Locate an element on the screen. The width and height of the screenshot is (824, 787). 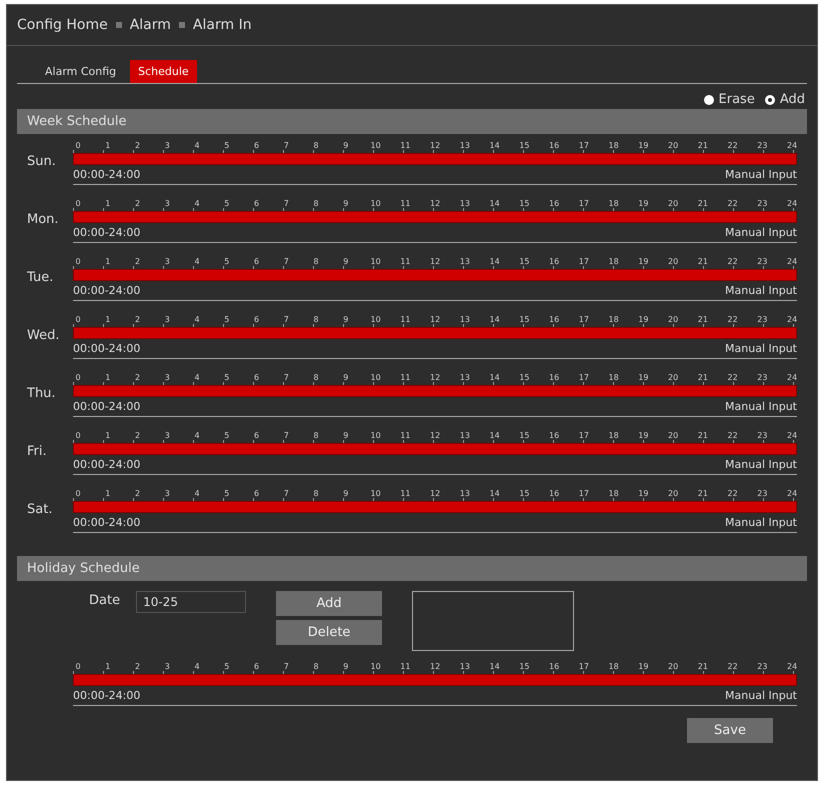
action-button: Add is located at coordinates (329, 603).